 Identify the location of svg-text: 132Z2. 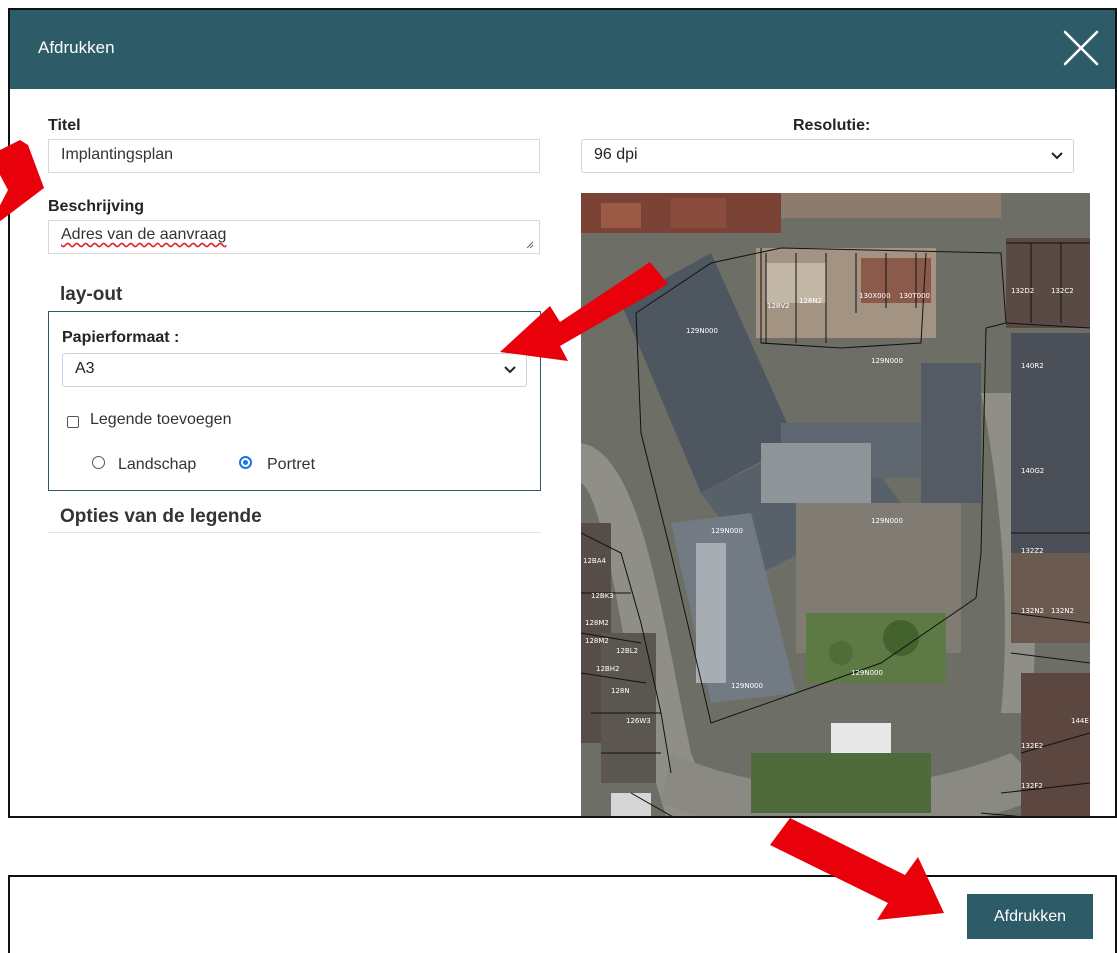
(1032, 551).